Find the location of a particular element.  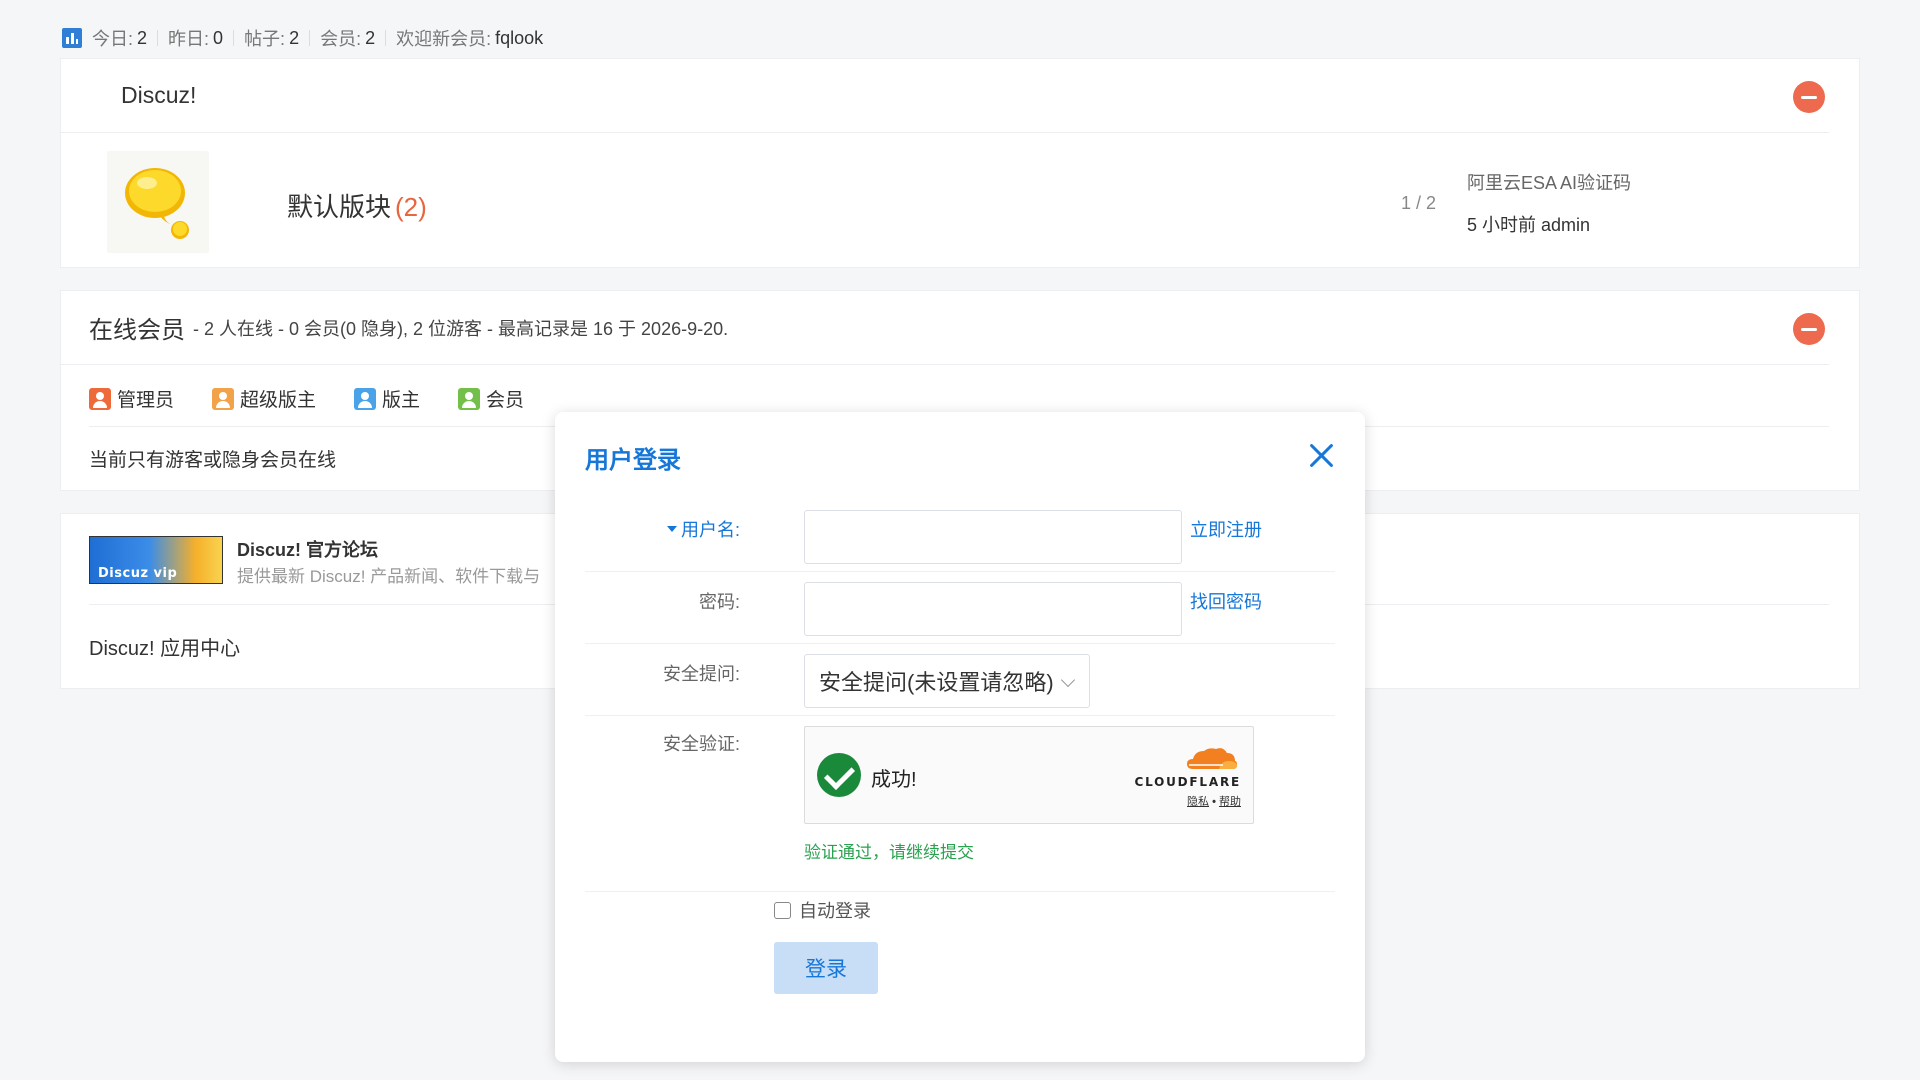

legend-admin: 管理员 is located at coordinates (131, 398).